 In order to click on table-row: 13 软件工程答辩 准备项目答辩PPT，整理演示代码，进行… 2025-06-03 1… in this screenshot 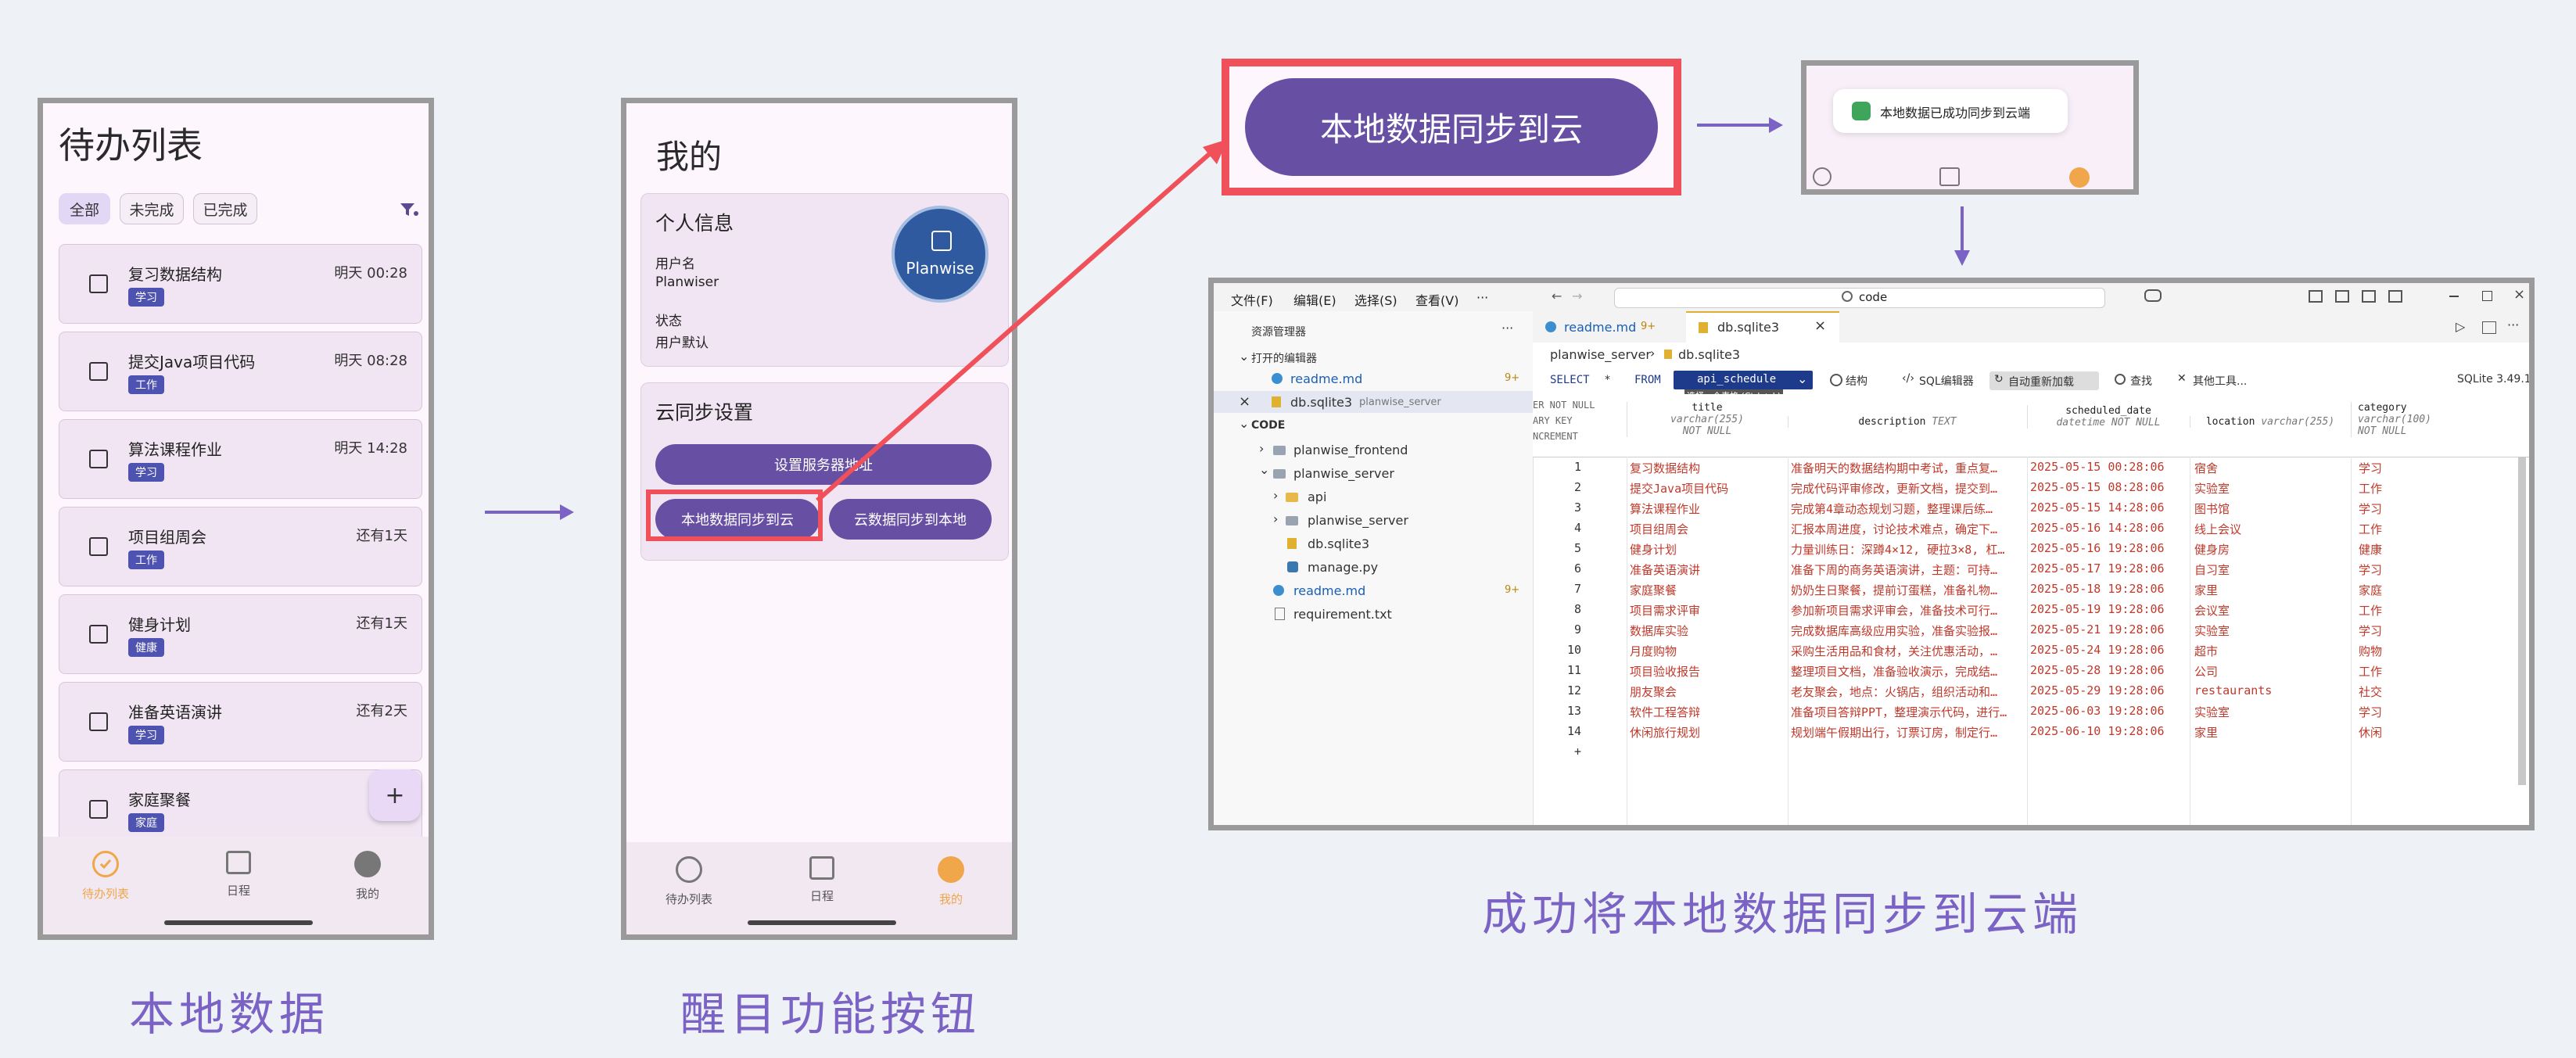, I will do `click(2032, 711)`.